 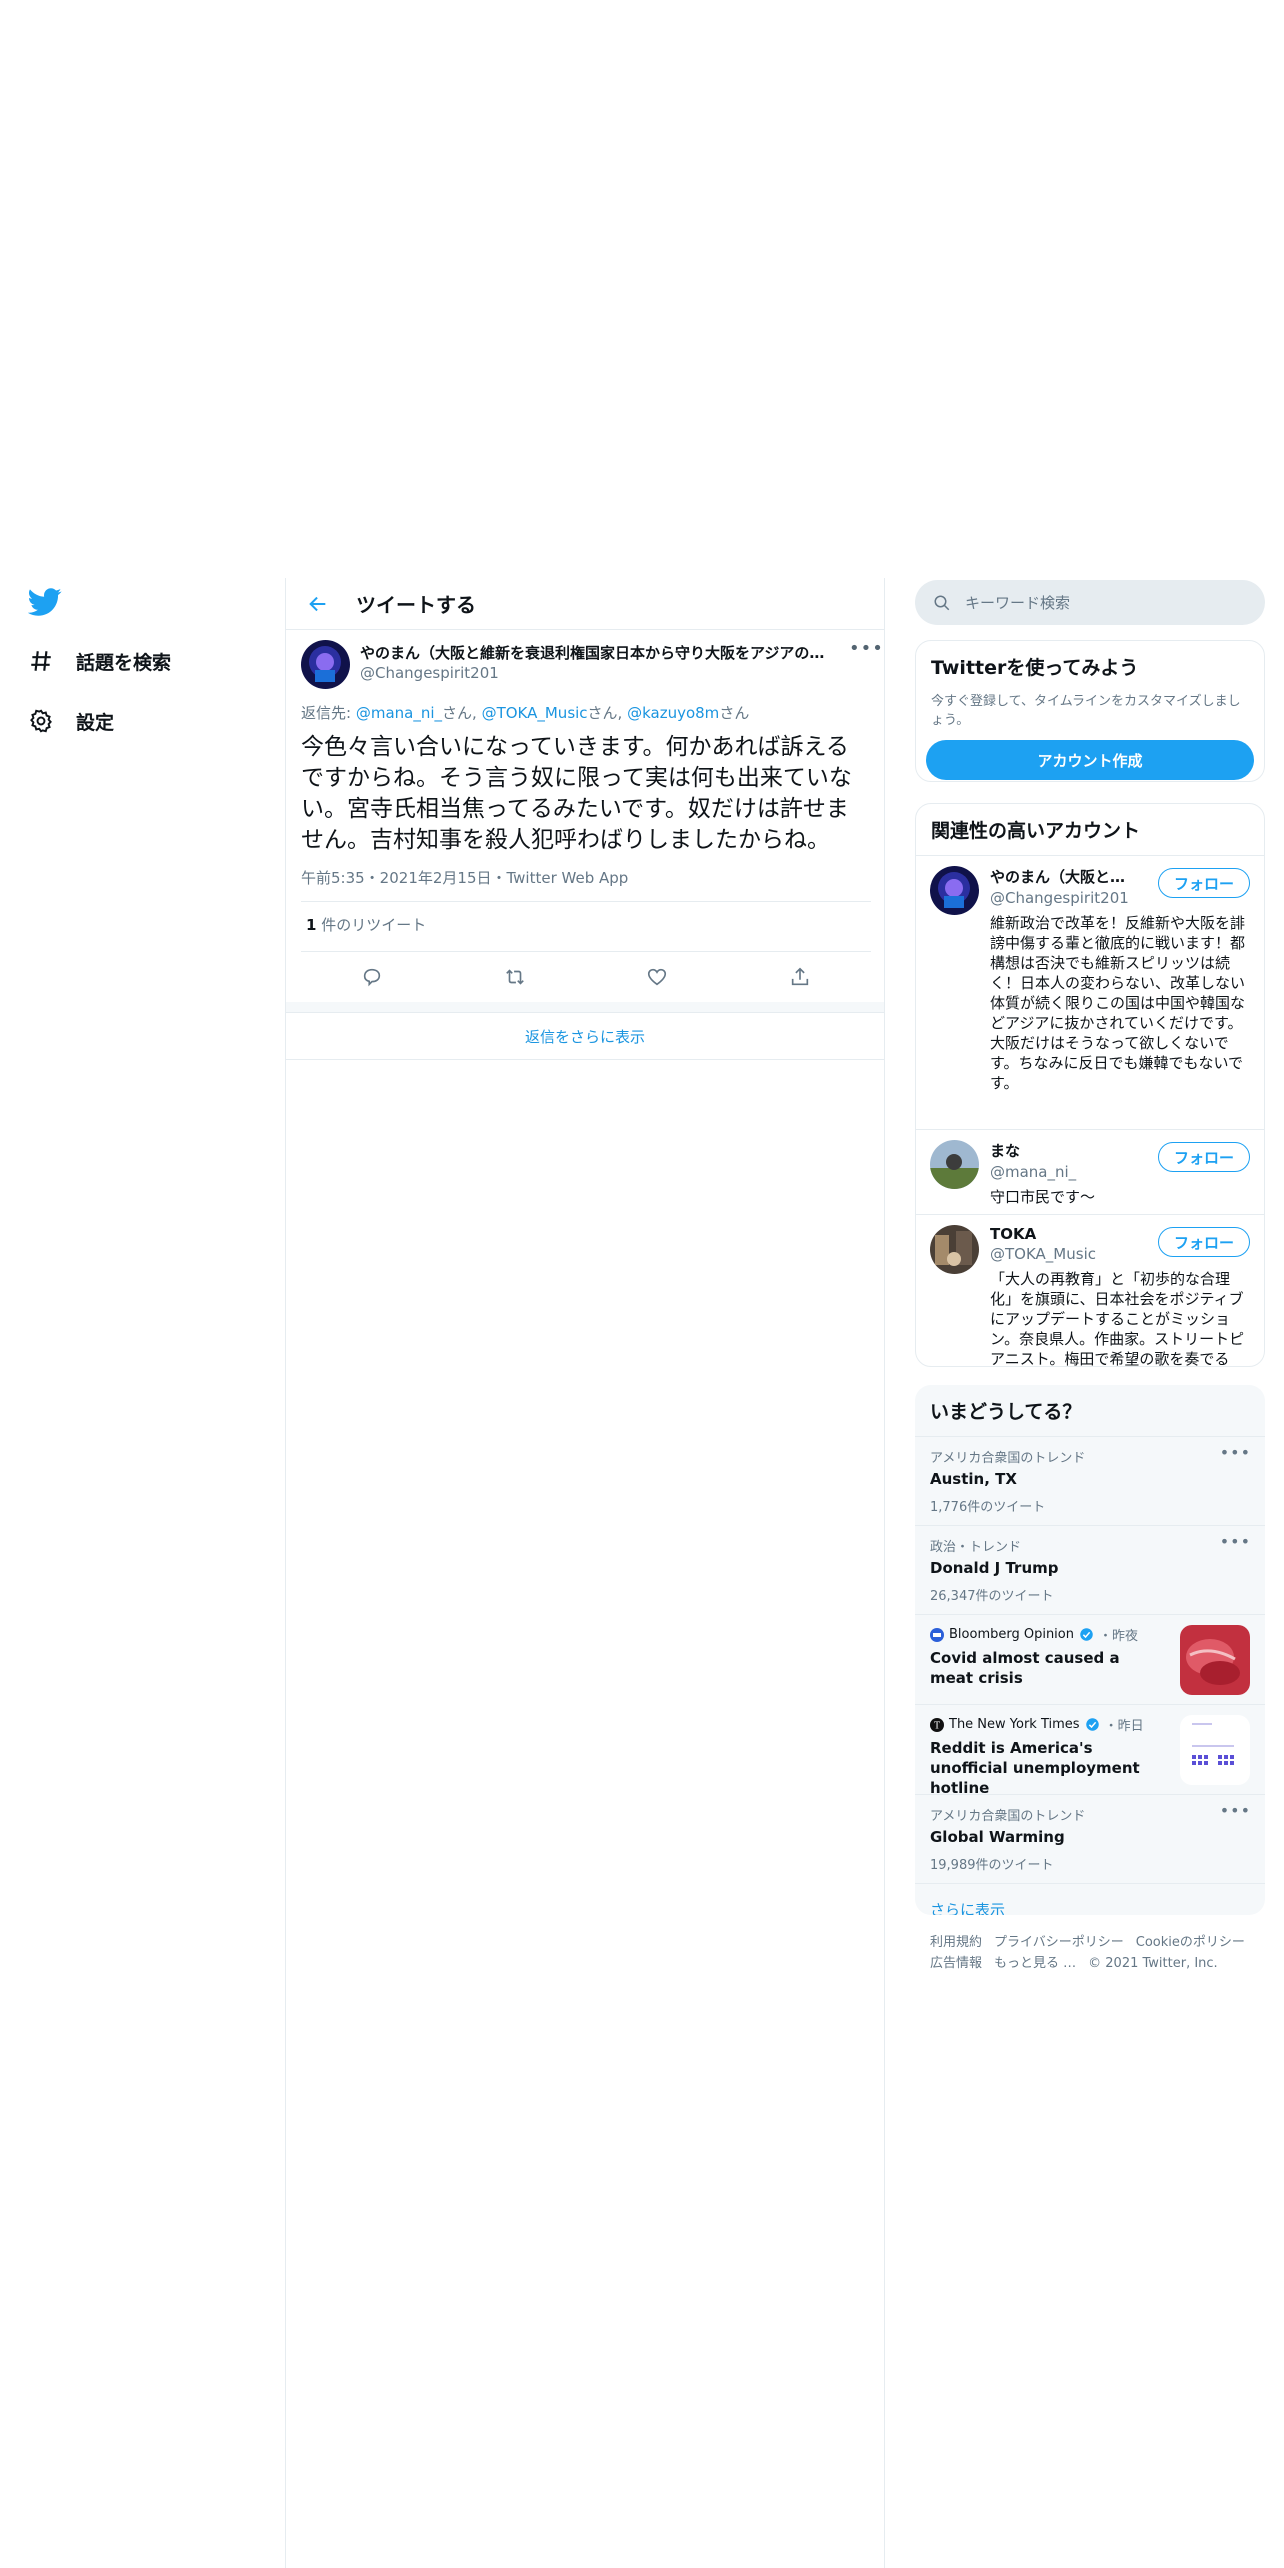 I want to click on nav-explore-label: 話題を検索, so click(x=124, y=662).